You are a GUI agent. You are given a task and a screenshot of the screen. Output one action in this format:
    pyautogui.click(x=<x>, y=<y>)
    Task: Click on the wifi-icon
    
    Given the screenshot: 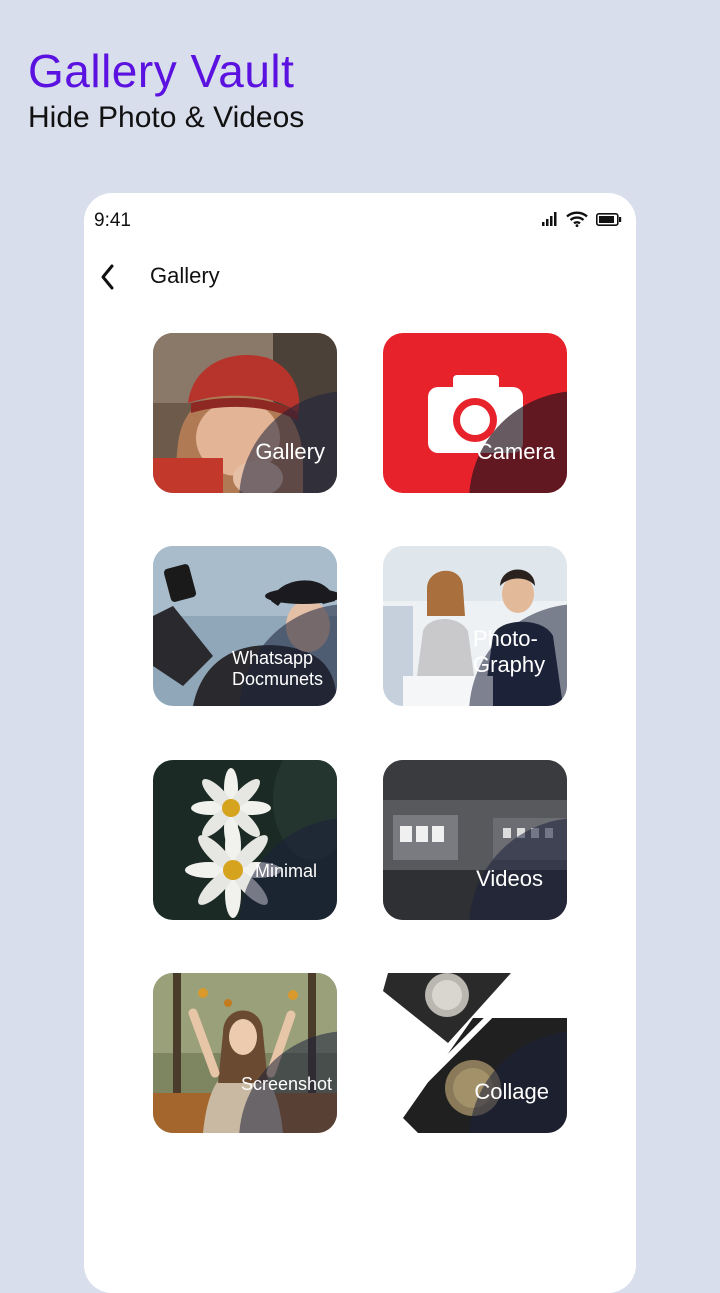 What is the action you would take?
    pyautogui.click(x=577, y=221)
    